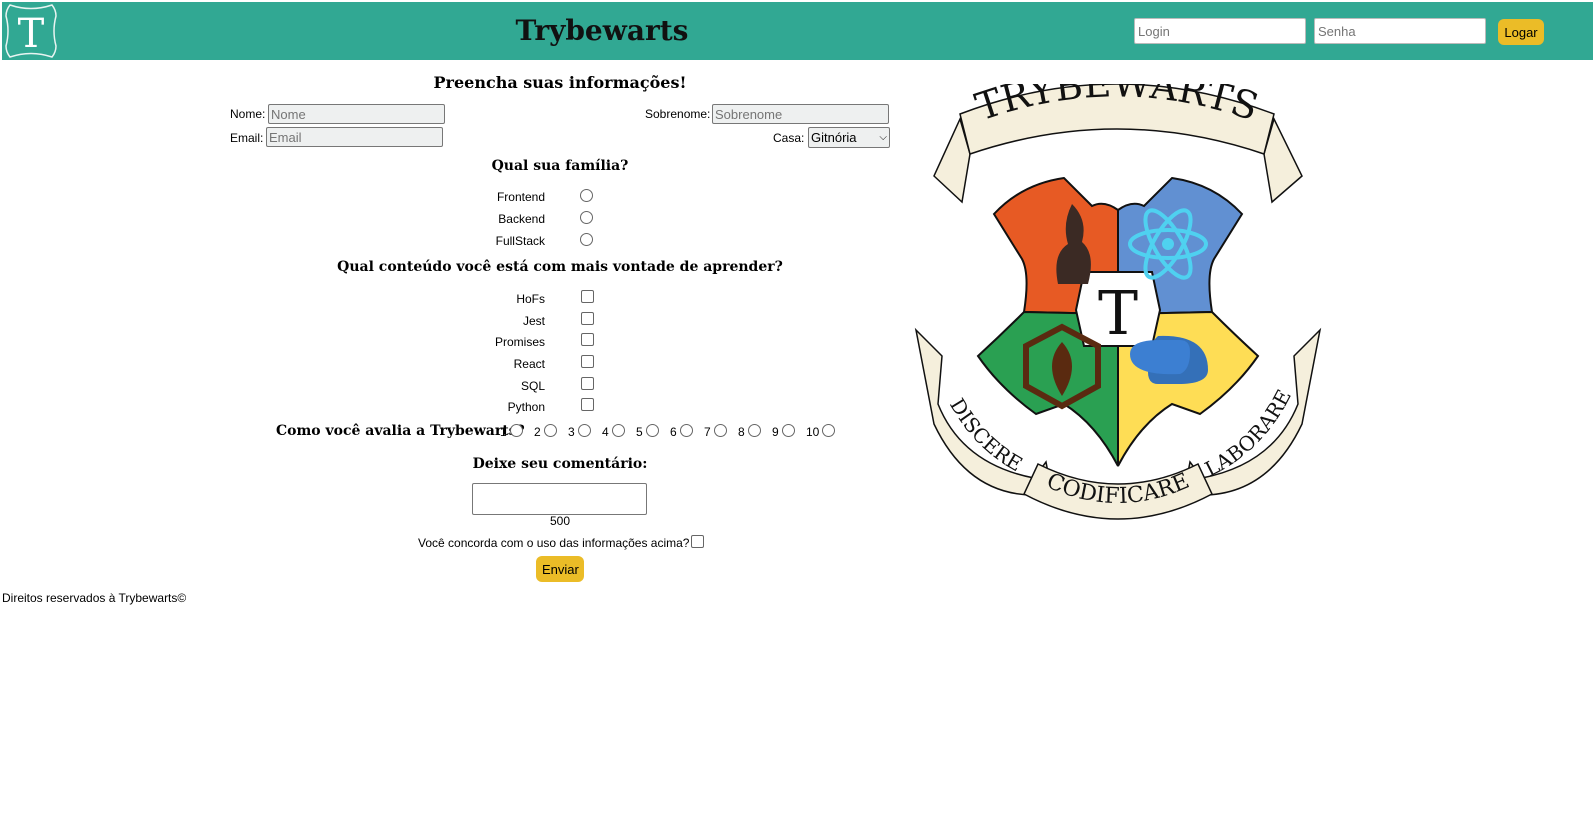 This screenshot has width=1593, height=816. I want to click on rating-label: 3, so click(571, 432).